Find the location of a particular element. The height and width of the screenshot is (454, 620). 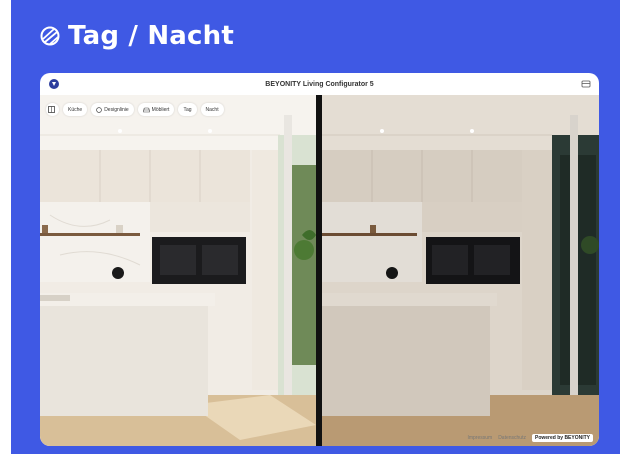

room-kuche-button: Küche is located at coordinates (75, 109).